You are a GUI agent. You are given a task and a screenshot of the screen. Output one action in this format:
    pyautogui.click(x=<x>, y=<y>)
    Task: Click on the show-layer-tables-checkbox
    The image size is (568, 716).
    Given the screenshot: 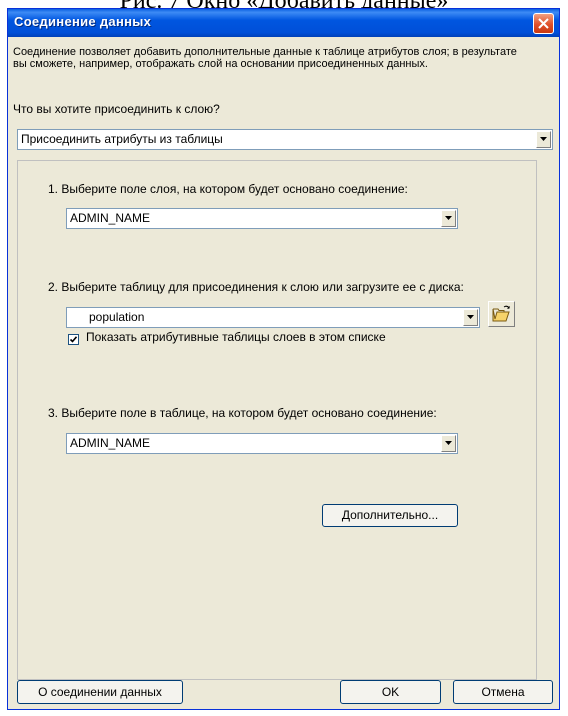 What is the action you would take?
    pyautogui.click(x=73, y=339)
    